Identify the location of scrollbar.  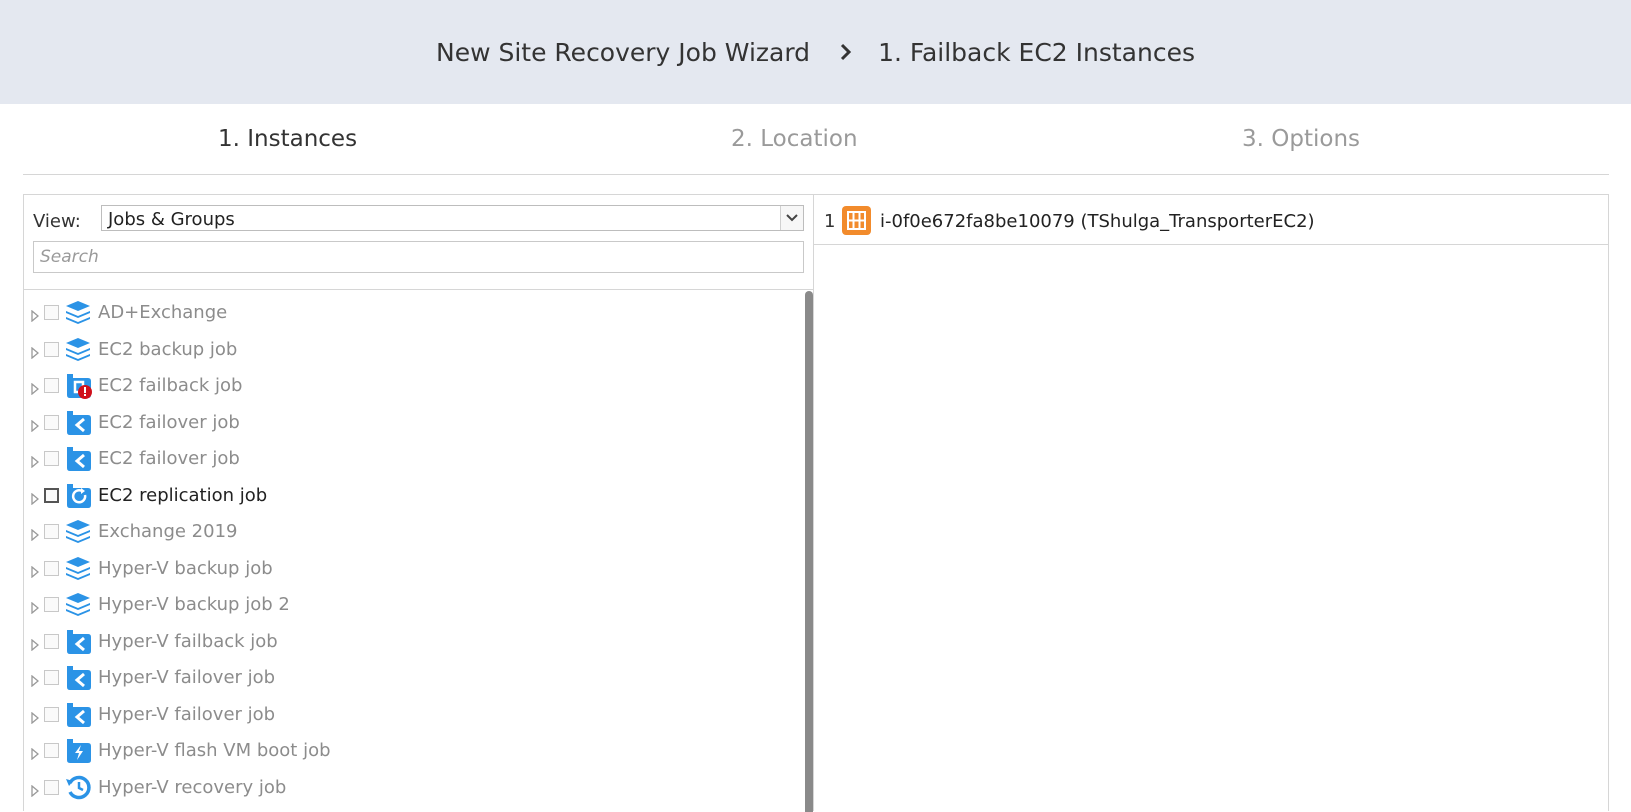
(809, 551).